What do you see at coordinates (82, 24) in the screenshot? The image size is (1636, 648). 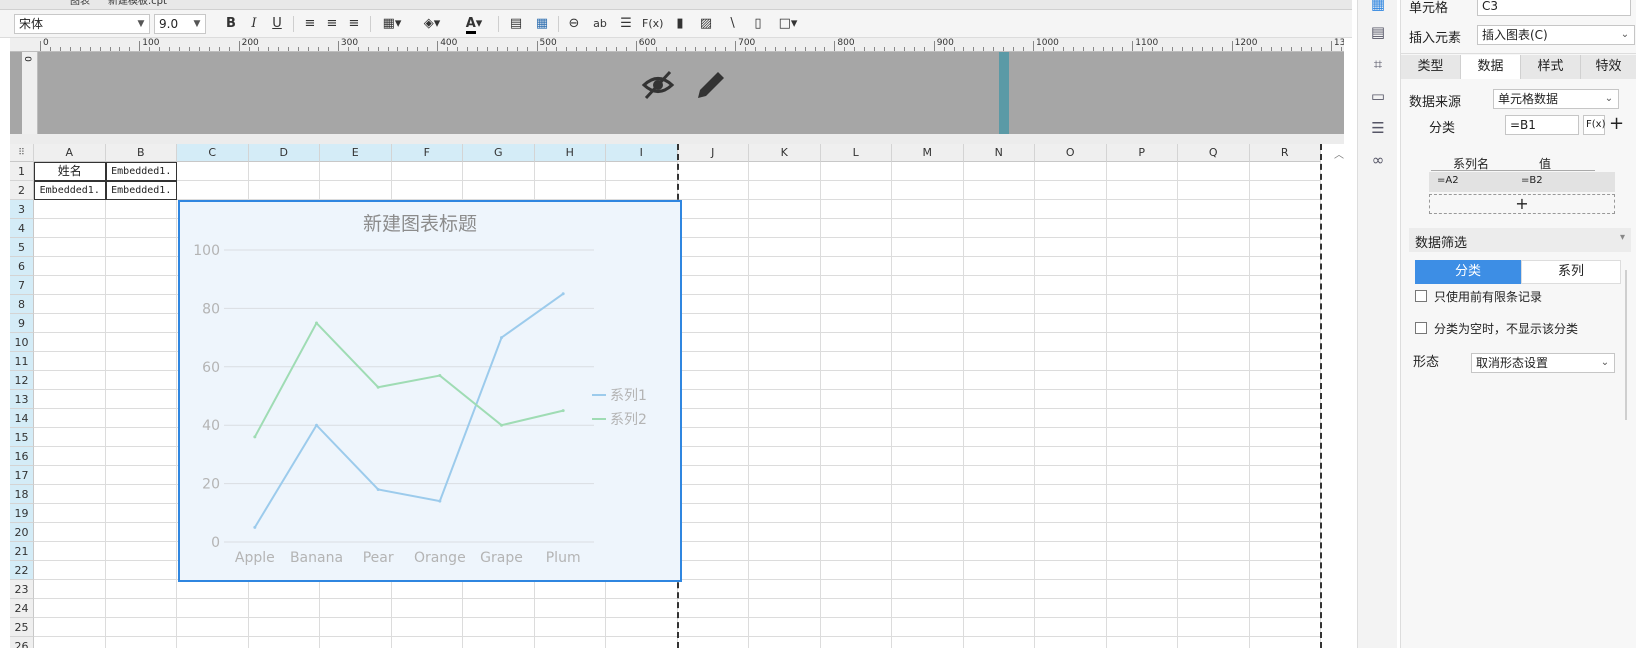 I see `font-select: 宋体 ▼` at bounding box center [82, 24].